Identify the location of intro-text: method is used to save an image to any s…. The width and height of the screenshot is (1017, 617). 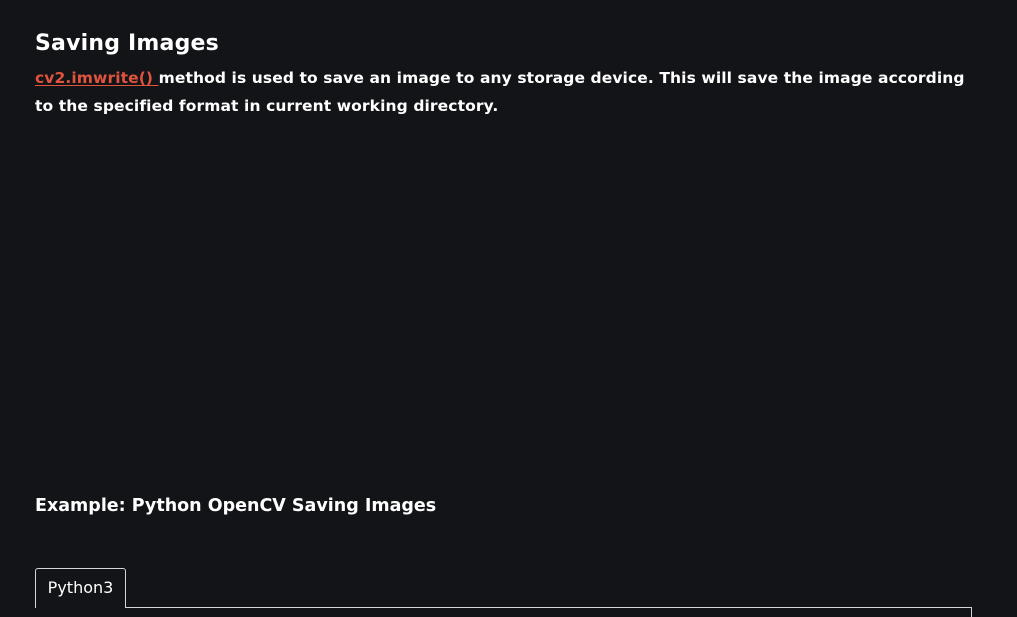
(500, 92).